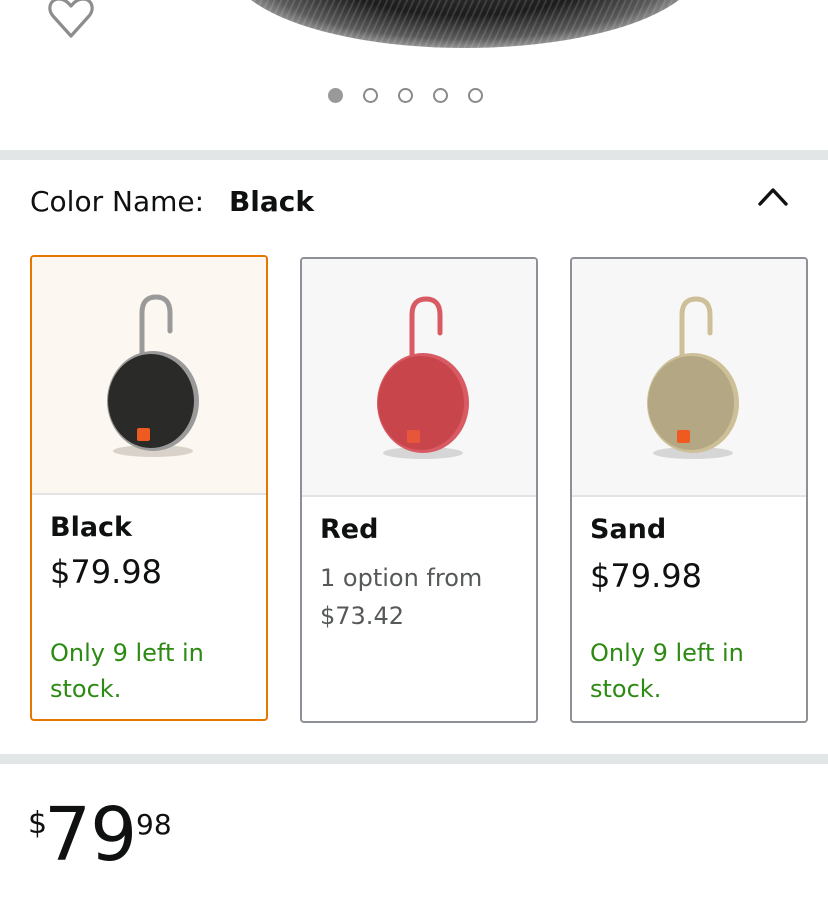 The image size is (828, 916). I want to click on option-availability: 1 option from $73.42, so click(425, 597).